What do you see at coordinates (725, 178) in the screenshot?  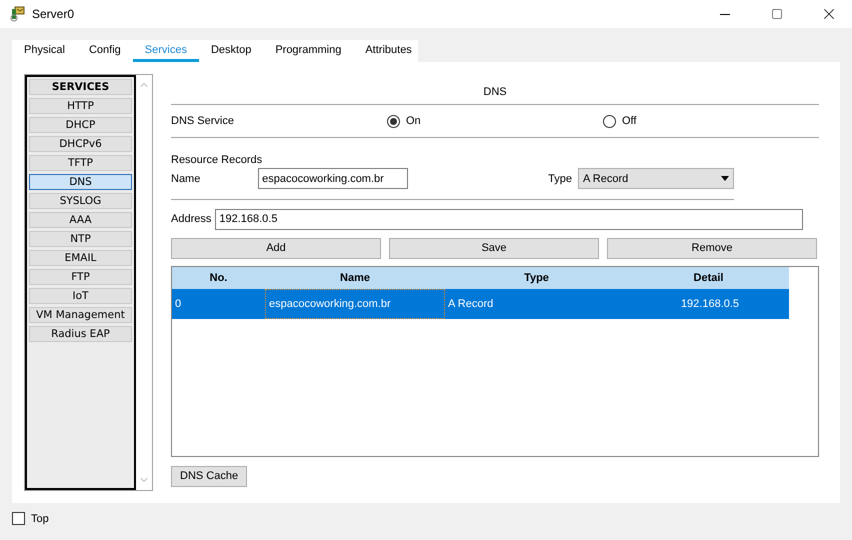 I see `caret-icon` at bounding box center [725, 178].